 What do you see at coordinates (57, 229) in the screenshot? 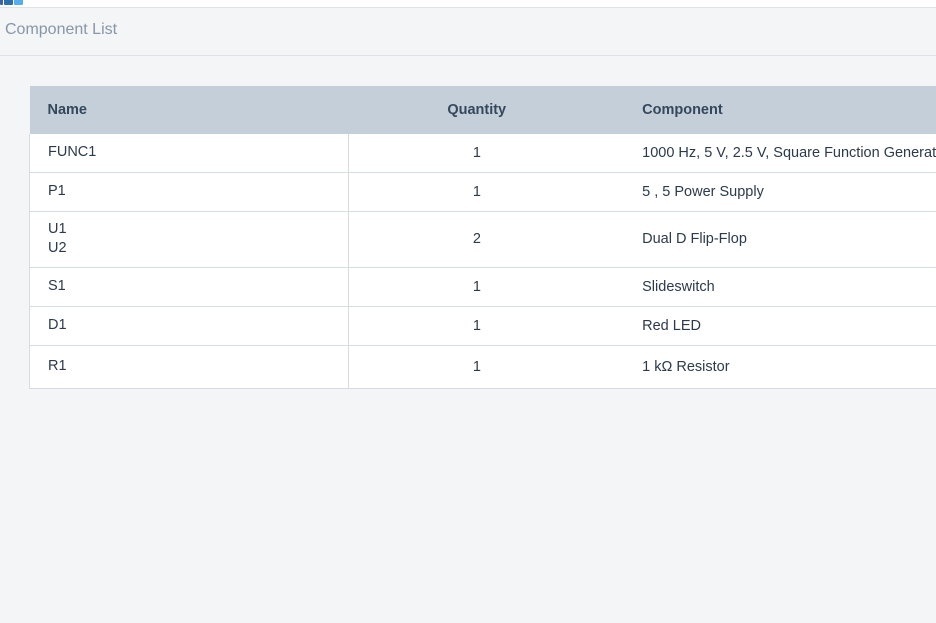
I see `component-designator: U1` at bounding box center [57, 229].